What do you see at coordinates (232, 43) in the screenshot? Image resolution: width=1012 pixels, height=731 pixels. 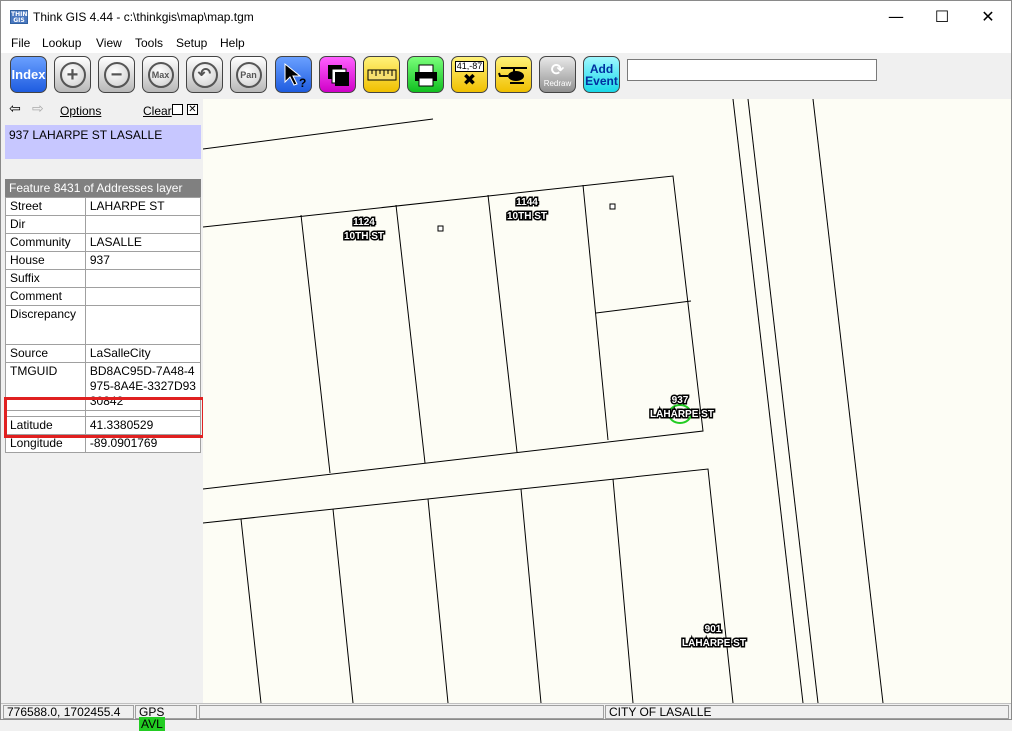 I see `menu-help: Help` at bounding box center [232, 43].